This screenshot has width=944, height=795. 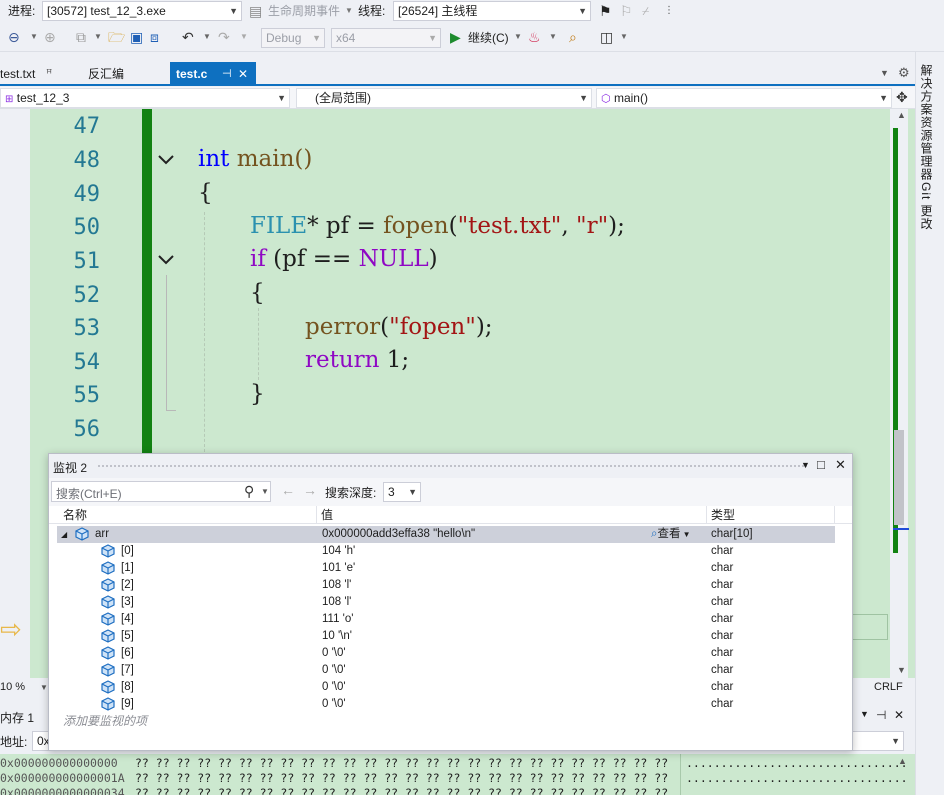 I want to click on watch-row-element: [8] 0 '\0' char, so click(x=446, y=687).